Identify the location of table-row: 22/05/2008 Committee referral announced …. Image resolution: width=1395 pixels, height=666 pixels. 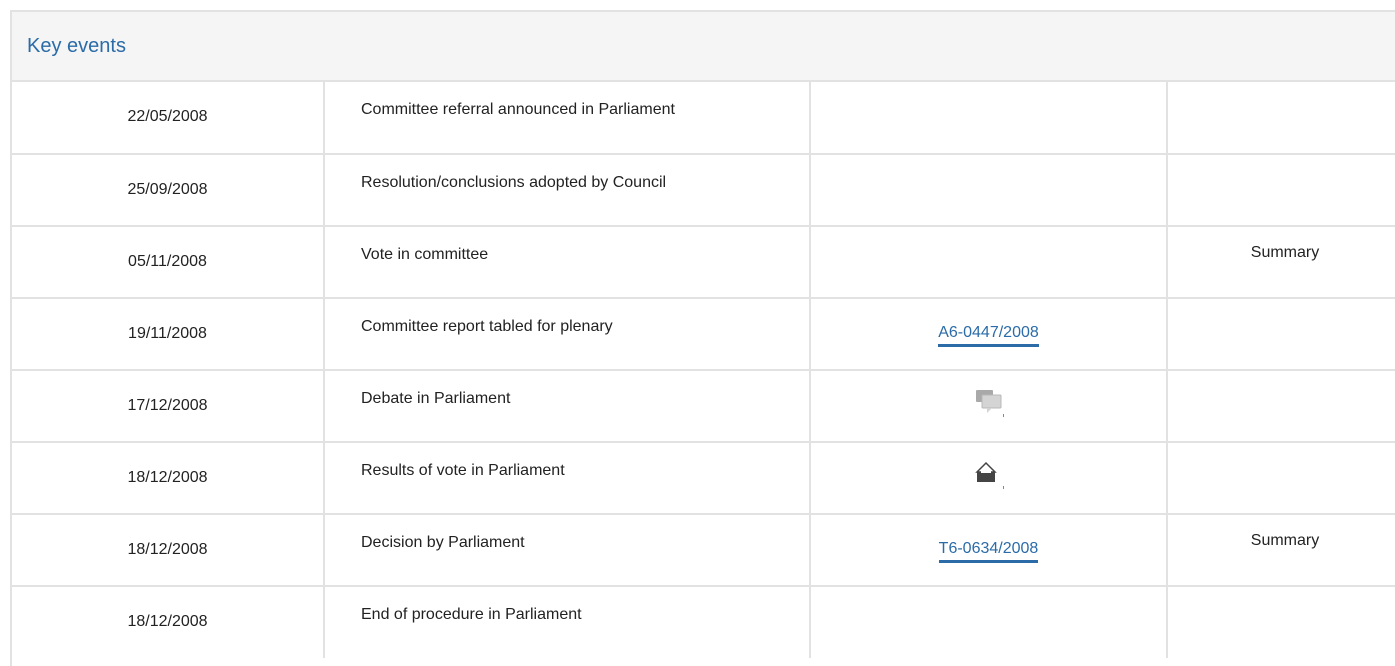
(703, 118).